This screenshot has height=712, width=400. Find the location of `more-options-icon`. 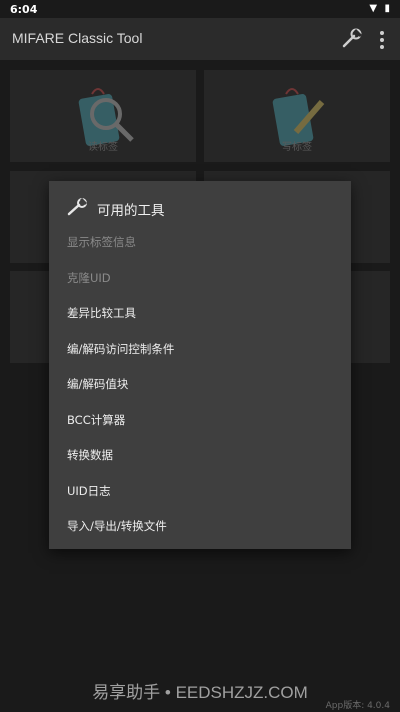

more-options-icon is located at coordinates (382, 40).